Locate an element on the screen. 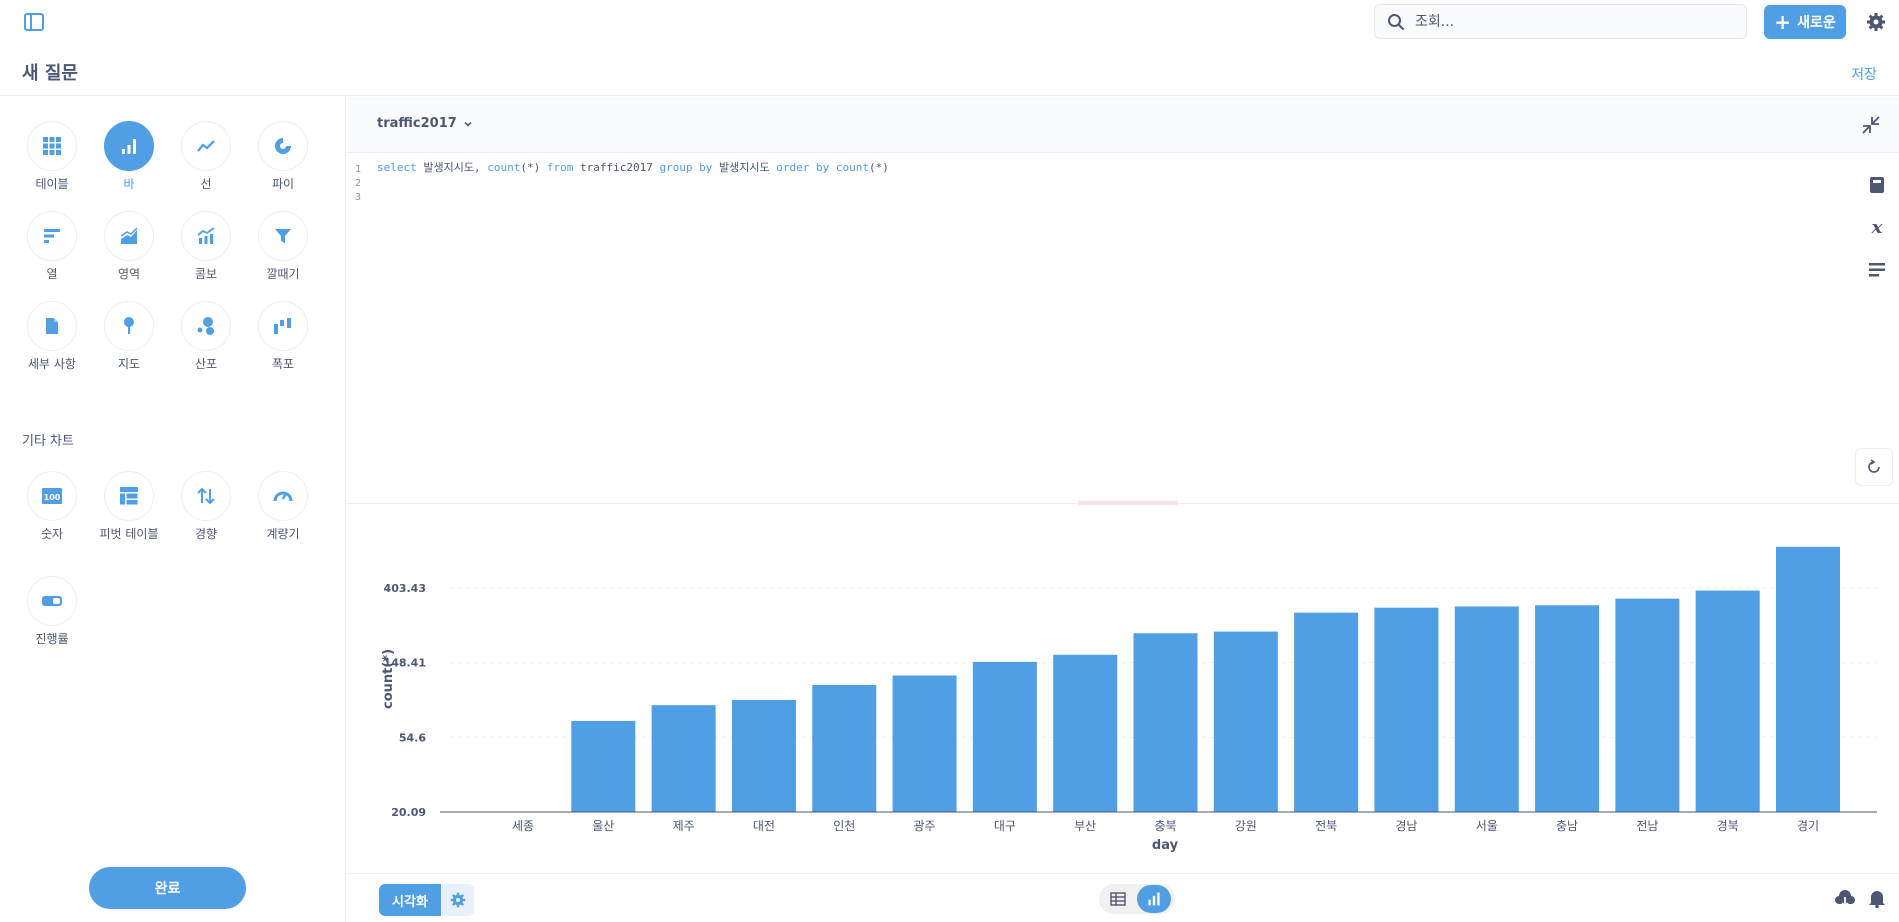  new-button: + 새로운 is located at coordinates (1805, 22).